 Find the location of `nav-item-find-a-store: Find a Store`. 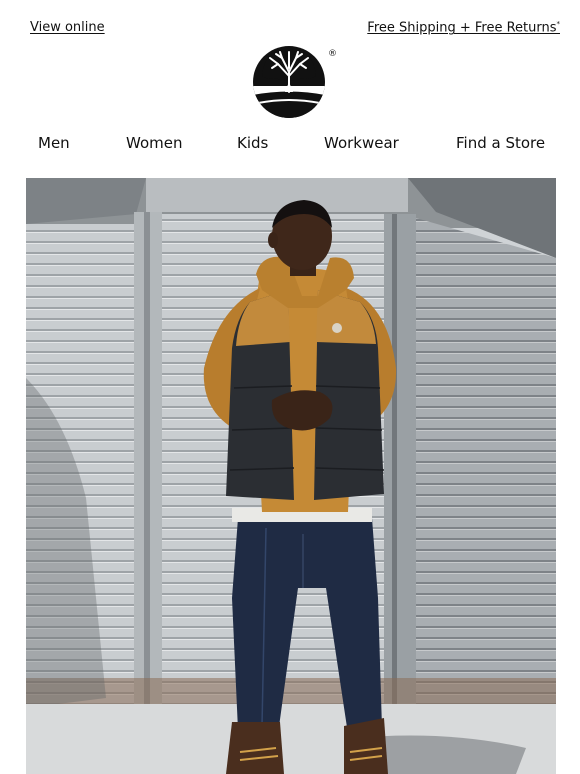

nav-item-find-a-store: Find a Store is located at coordinates (500, 143).